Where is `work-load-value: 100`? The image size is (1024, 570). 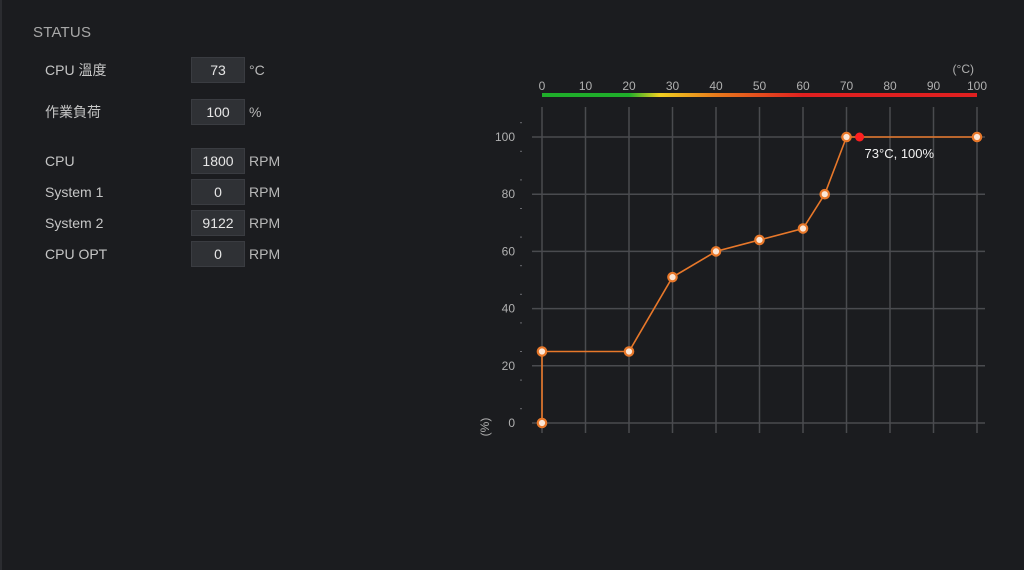
work-load-value: 100 is located at coordinates (218, 112).